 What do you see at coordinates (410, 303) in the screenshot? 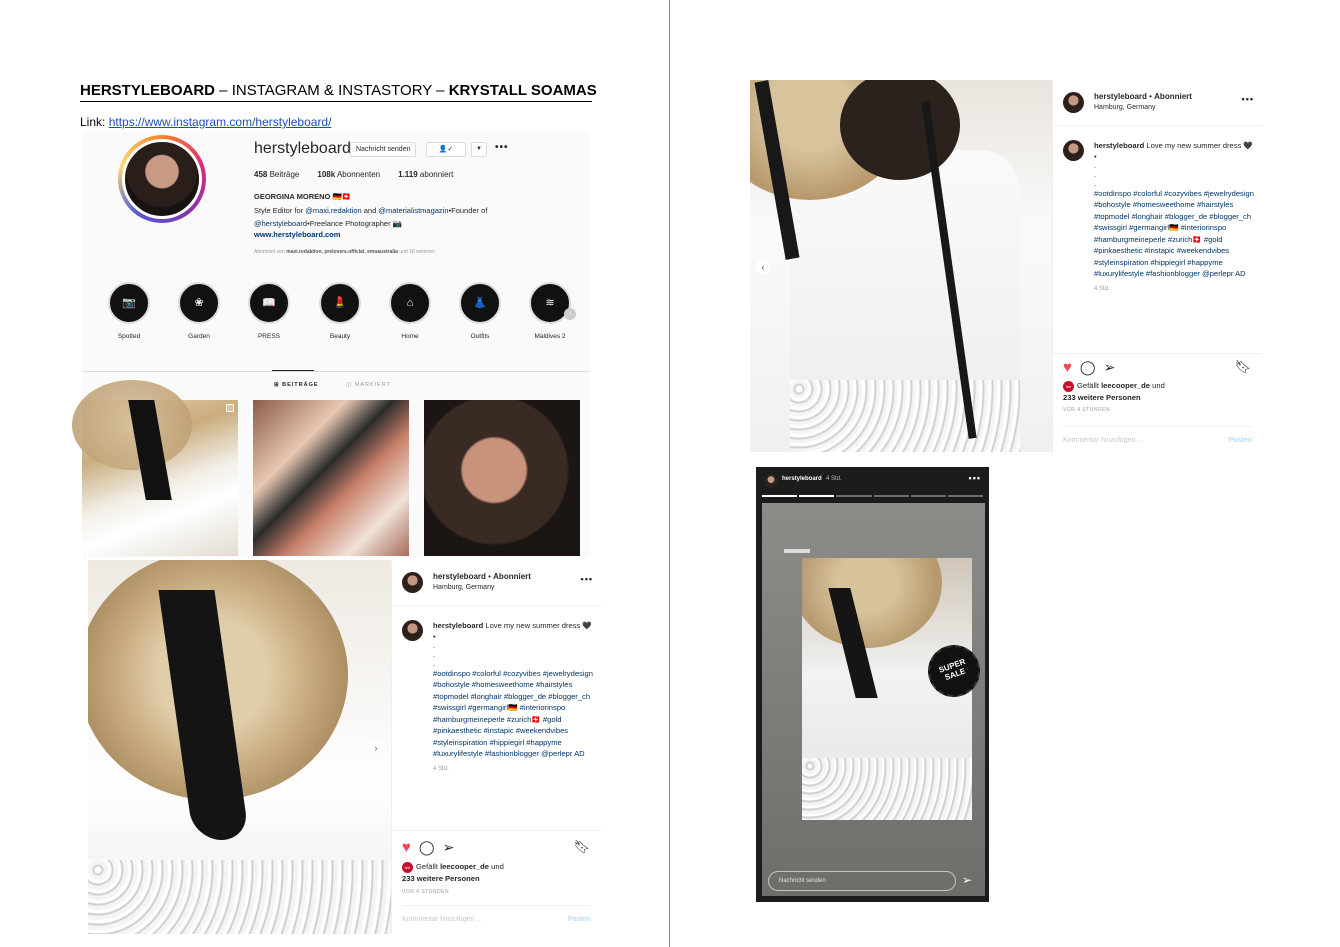
I see `house-icon: ⌂` at bounding box center [410, 303].